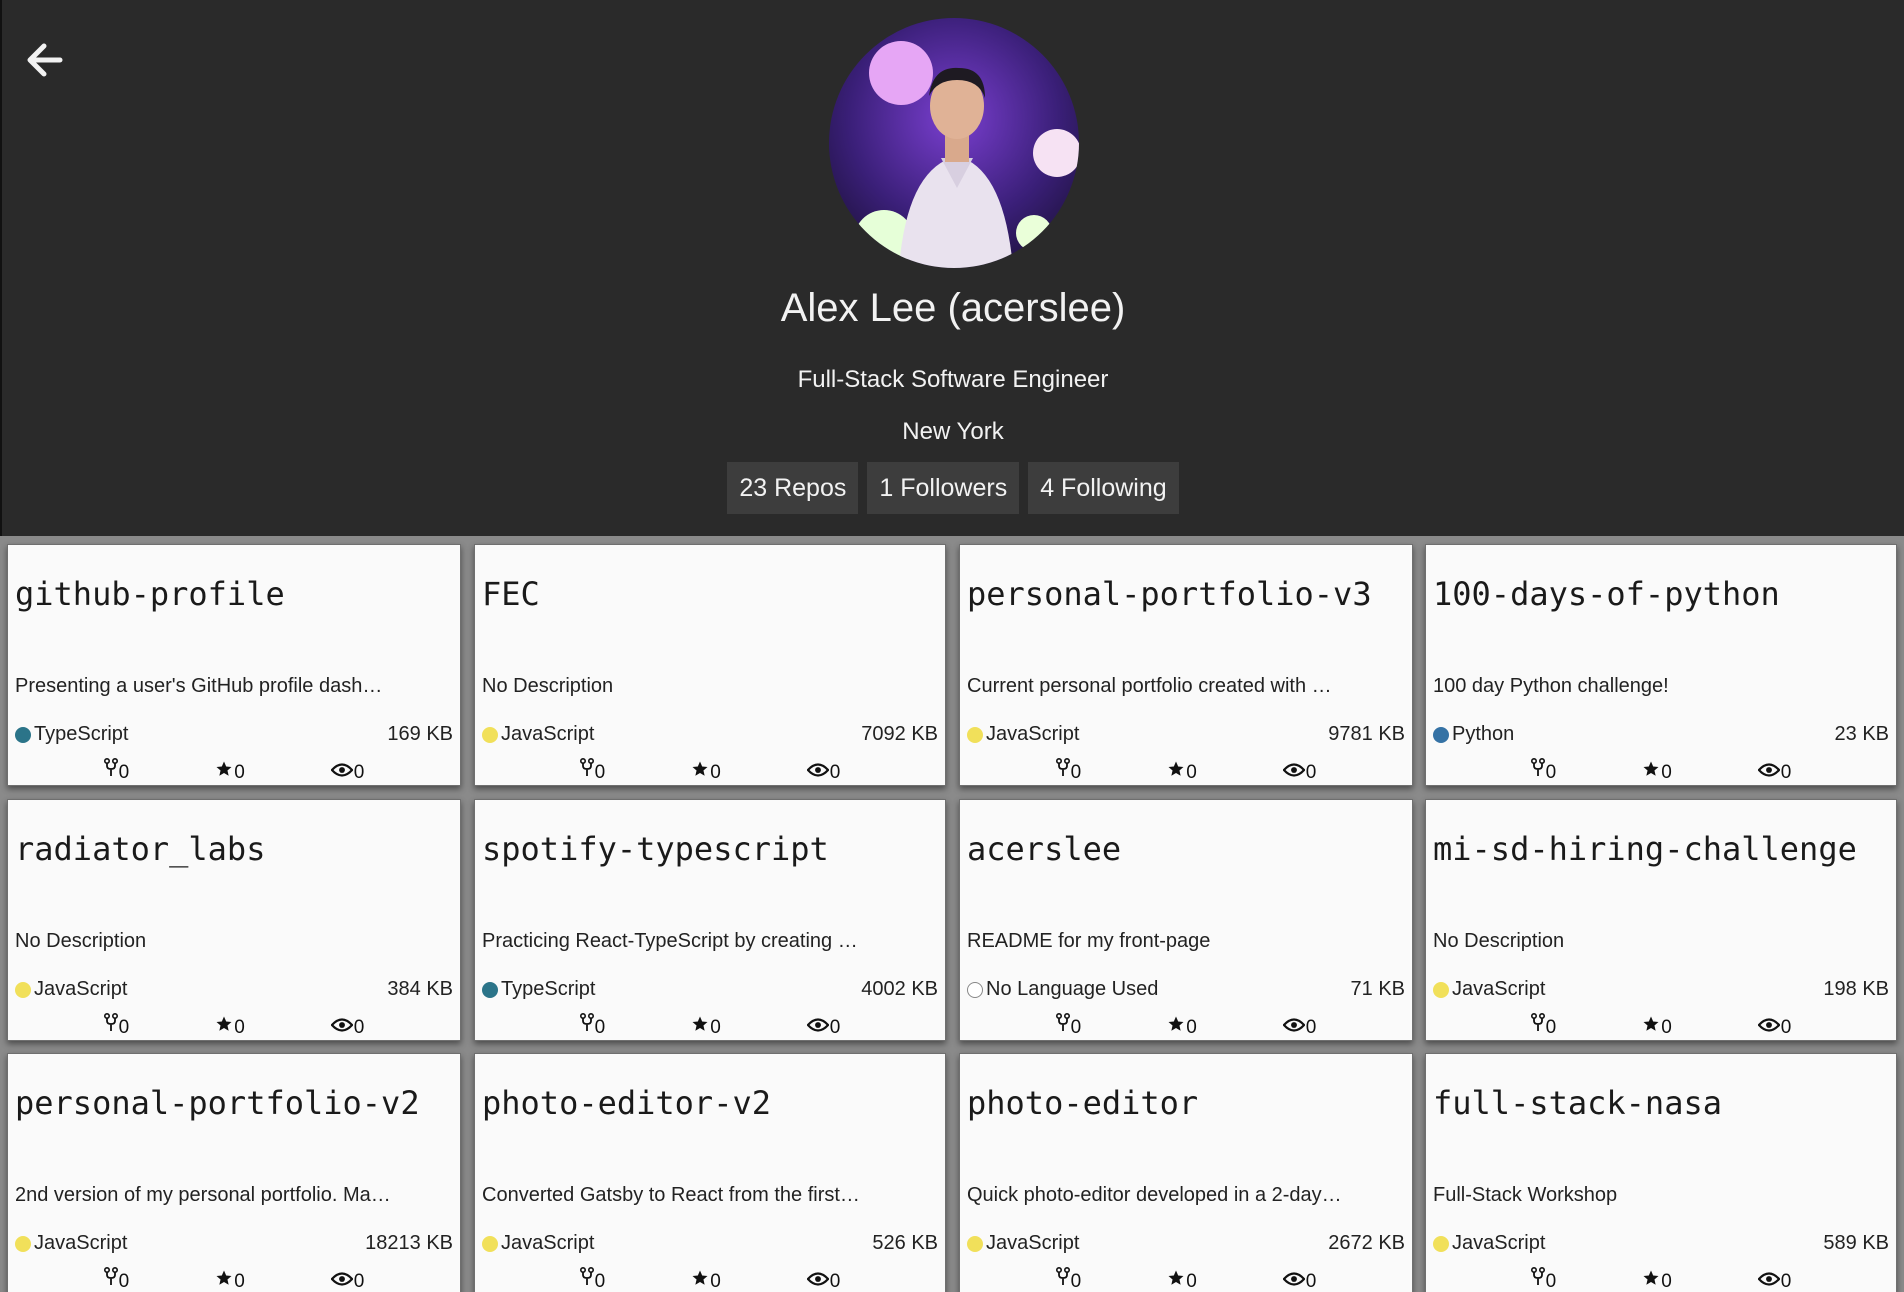 This screenshot has width=1904, height=1292. I want to click on repo-language: No Language Used, so click(1062, 989).